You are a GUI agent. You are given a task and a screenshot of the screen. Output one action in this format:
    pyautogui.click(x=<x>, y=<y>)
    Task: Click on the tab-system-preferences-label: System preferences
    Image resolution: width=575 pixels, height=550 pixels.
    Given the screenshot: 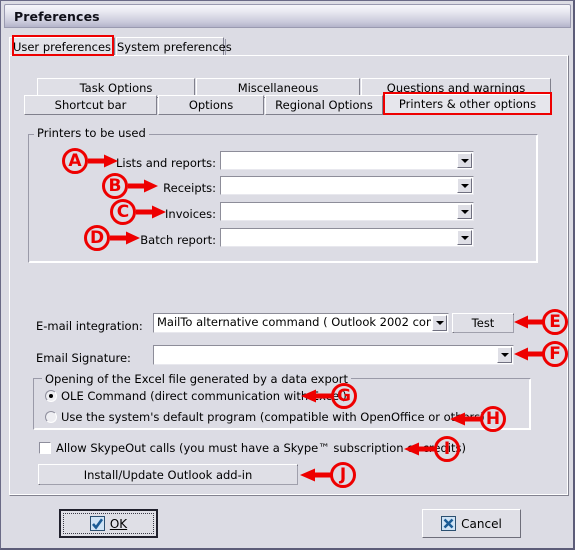 What is the action you would take?
    pyautogui.click(x=174, y=47)
    